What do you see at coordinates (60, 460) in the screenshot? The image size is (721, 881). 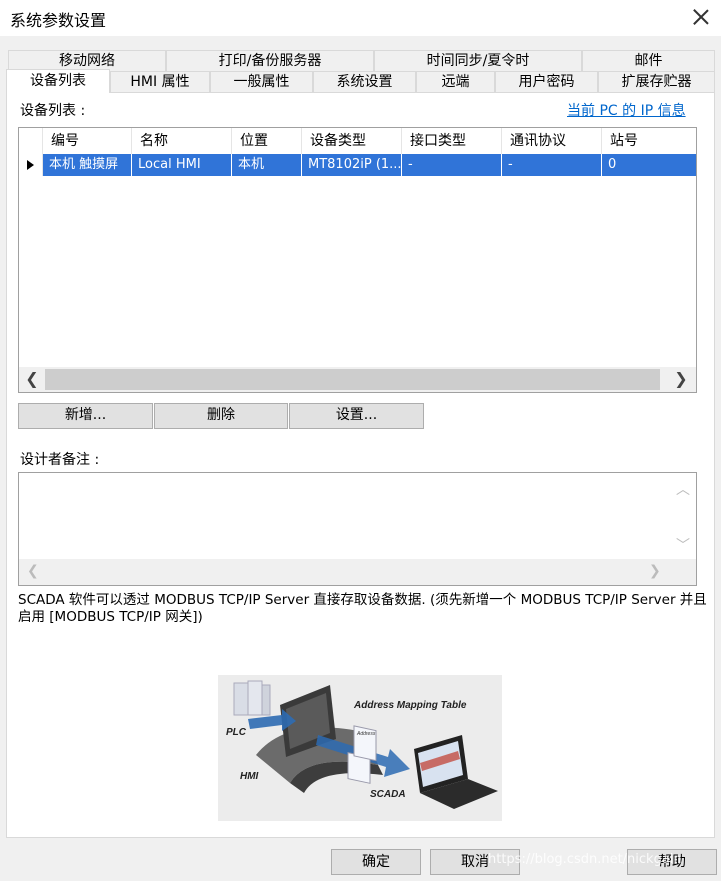 I see `designer-notes-label: 设计者备注 :` at bounding box center [60, 460].